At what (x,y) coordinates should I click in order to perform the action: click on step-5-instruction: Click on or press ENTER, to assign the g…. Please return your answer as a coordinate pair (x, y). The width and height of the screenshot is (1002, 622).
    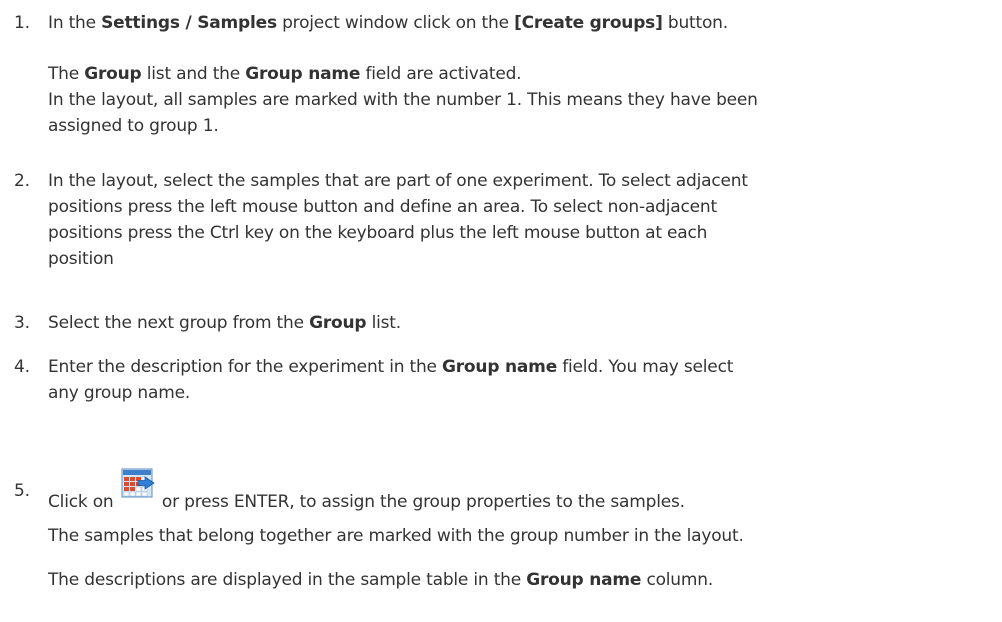
    Looking at the image, I should click on (518, 491).